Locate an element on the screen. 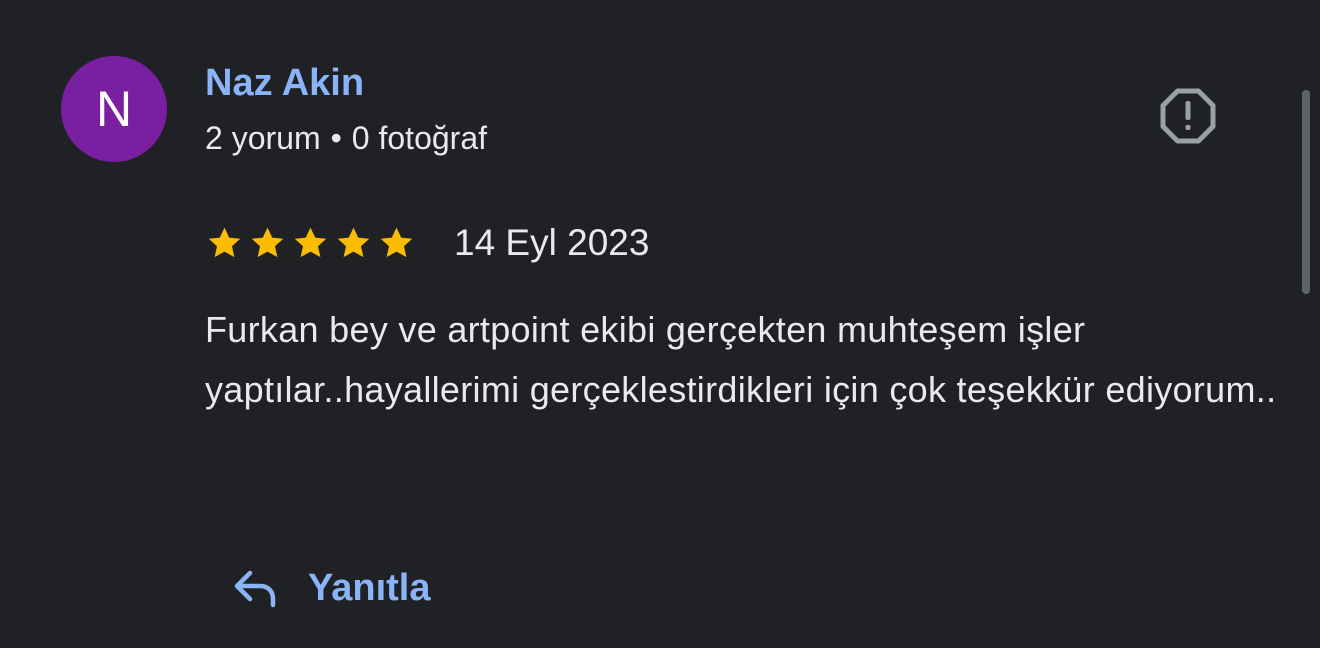 The height and width of the screenshot is (648, 1320). report-flag-icon is located at coordinates (1188, 116).